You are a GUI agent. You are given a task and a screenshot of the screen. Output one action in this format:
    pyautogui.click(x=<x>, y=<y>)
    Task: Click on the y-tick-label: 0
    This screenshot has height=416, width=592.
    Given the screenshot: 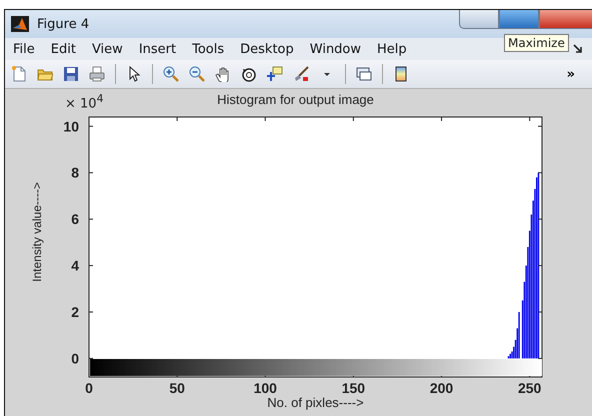 What is the action you would take?
    pyautogui.click(x=75, y=358)
    